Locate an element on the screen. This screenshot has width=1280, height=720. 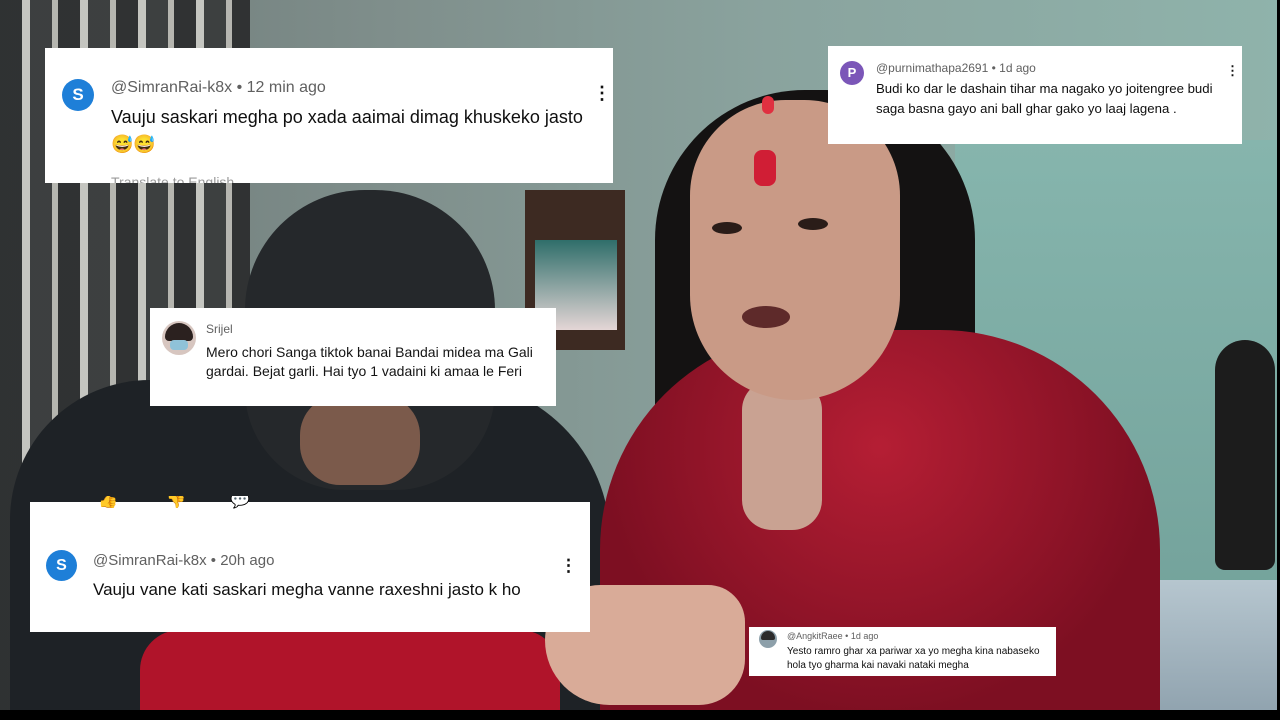
comment-author: Srijel is located at coordinates (219, 329).